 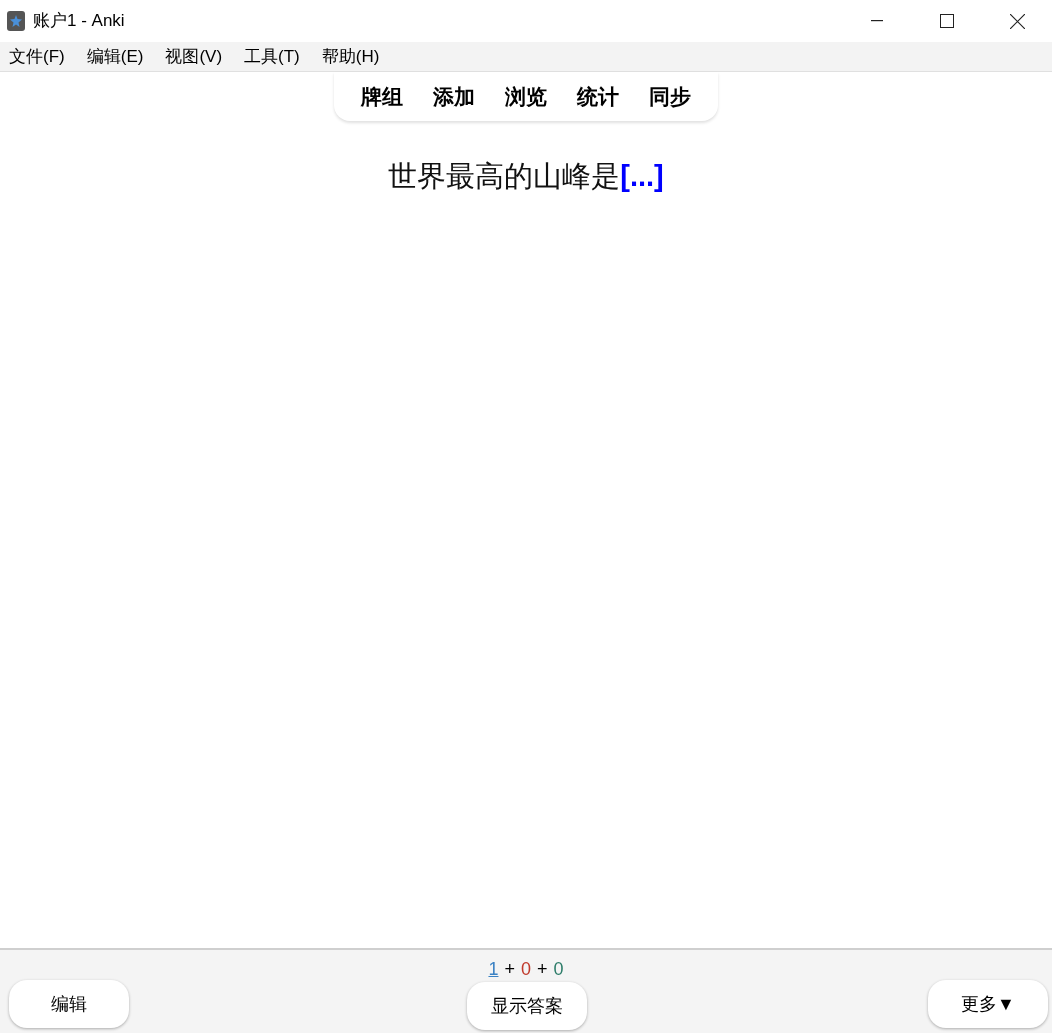 I want to click on toolbar-link: 浏览, so click(x=526, y=96).